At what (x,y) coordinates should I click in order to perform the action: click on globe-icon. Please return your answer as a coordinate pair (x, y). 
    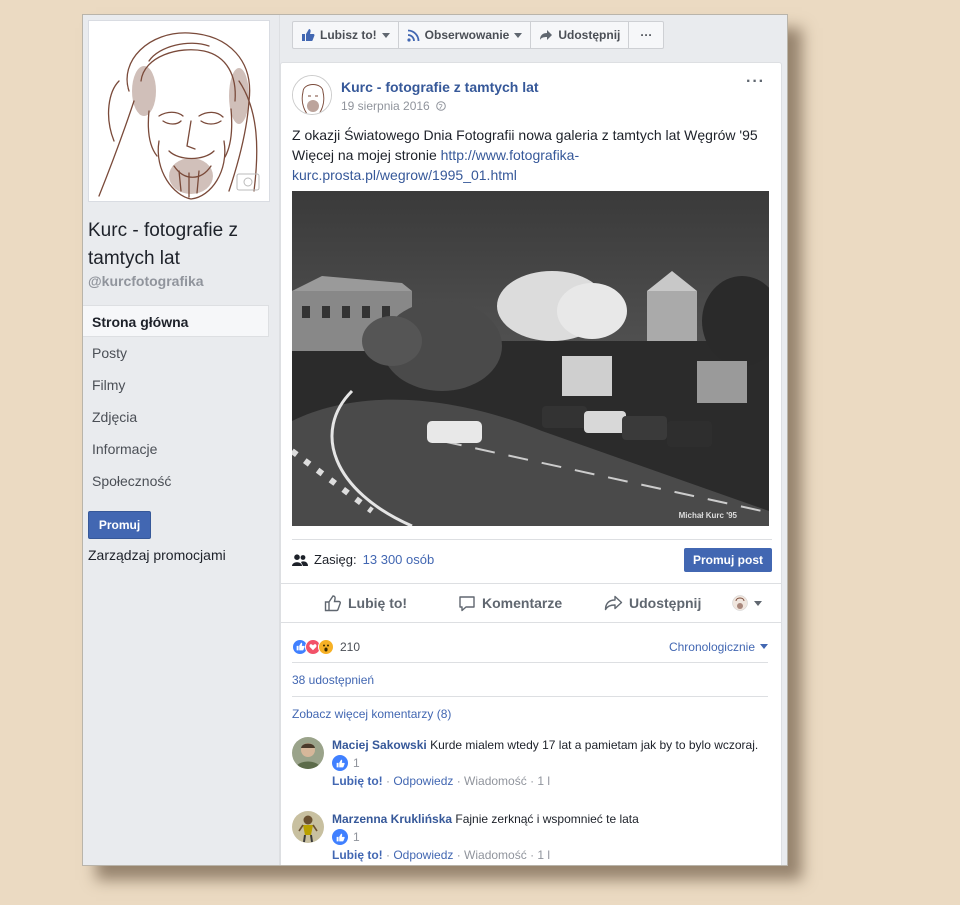
    Looking at the image, I should click on (440, 106).